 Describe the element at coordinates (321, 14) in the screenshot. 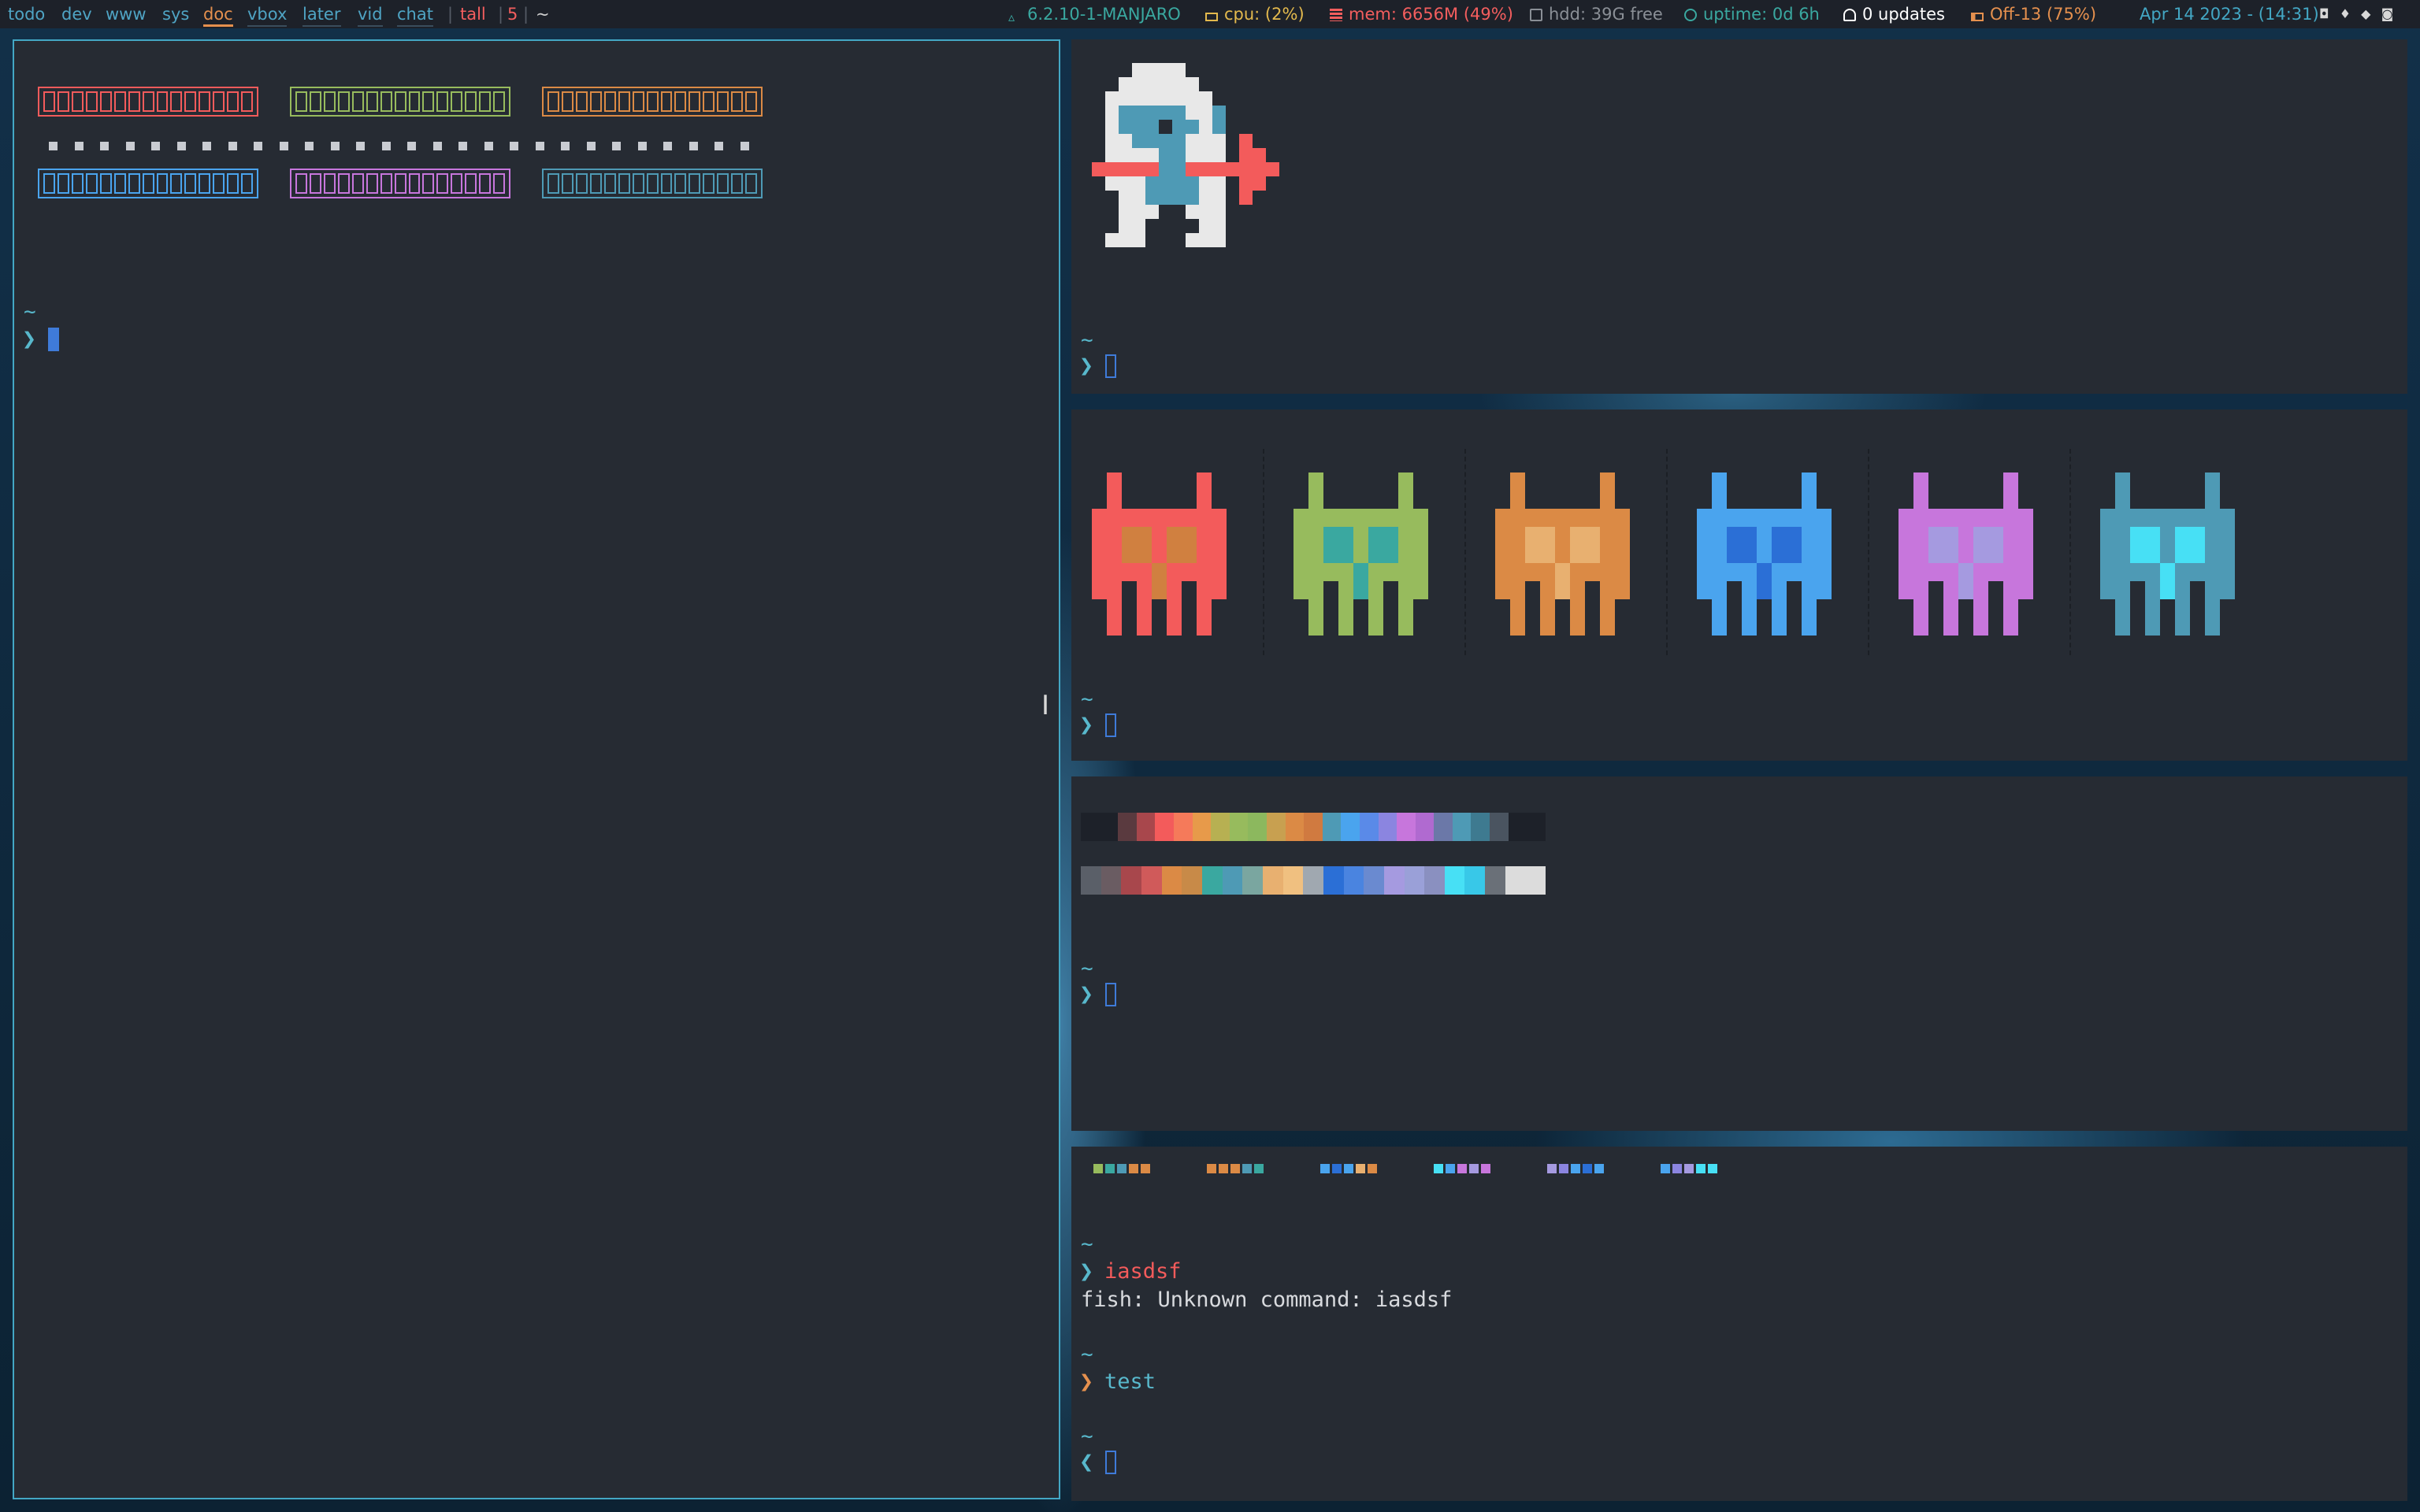

I see `workspace-later: later` at that location.